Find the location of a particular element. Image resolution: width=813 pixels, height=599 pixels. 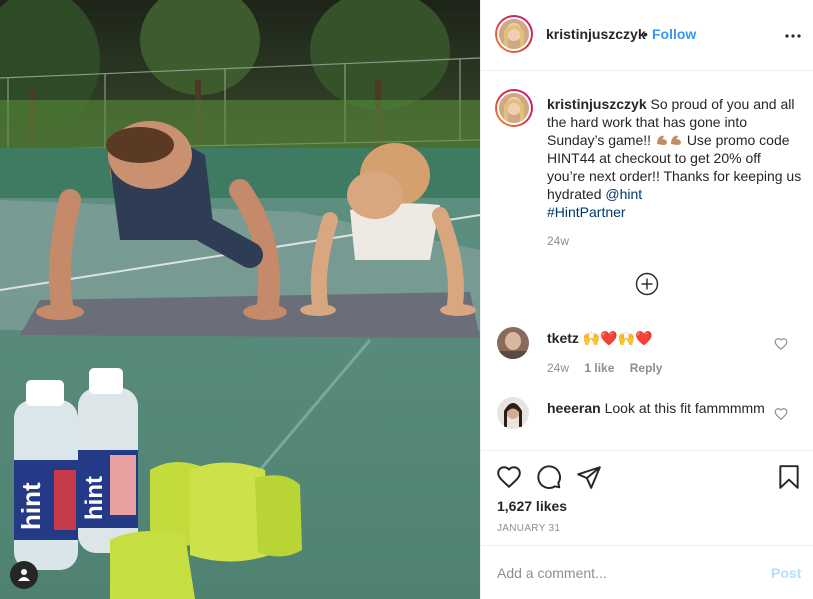

comment-body: 🙌❤️🙌❤️ is located at coordinates (617, 338).